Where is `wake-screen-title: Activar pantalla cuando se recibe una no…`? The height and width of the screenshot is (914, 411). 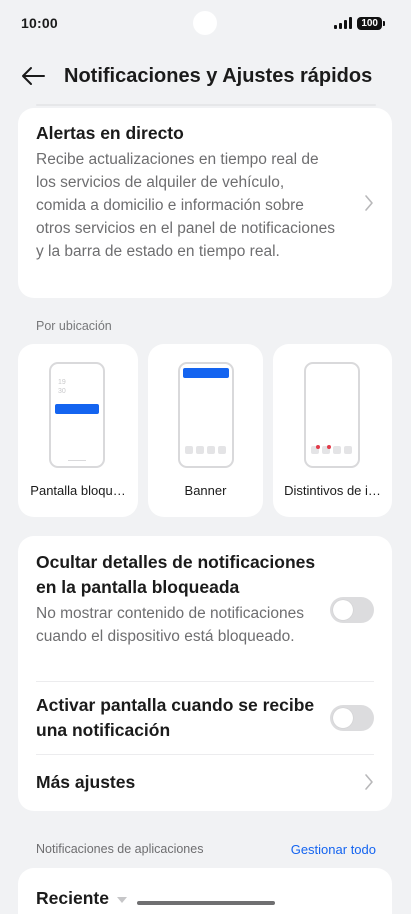 wake-screen-title: Activar pantalla cuando se recibe una no… is located at coordinates (175, 717).